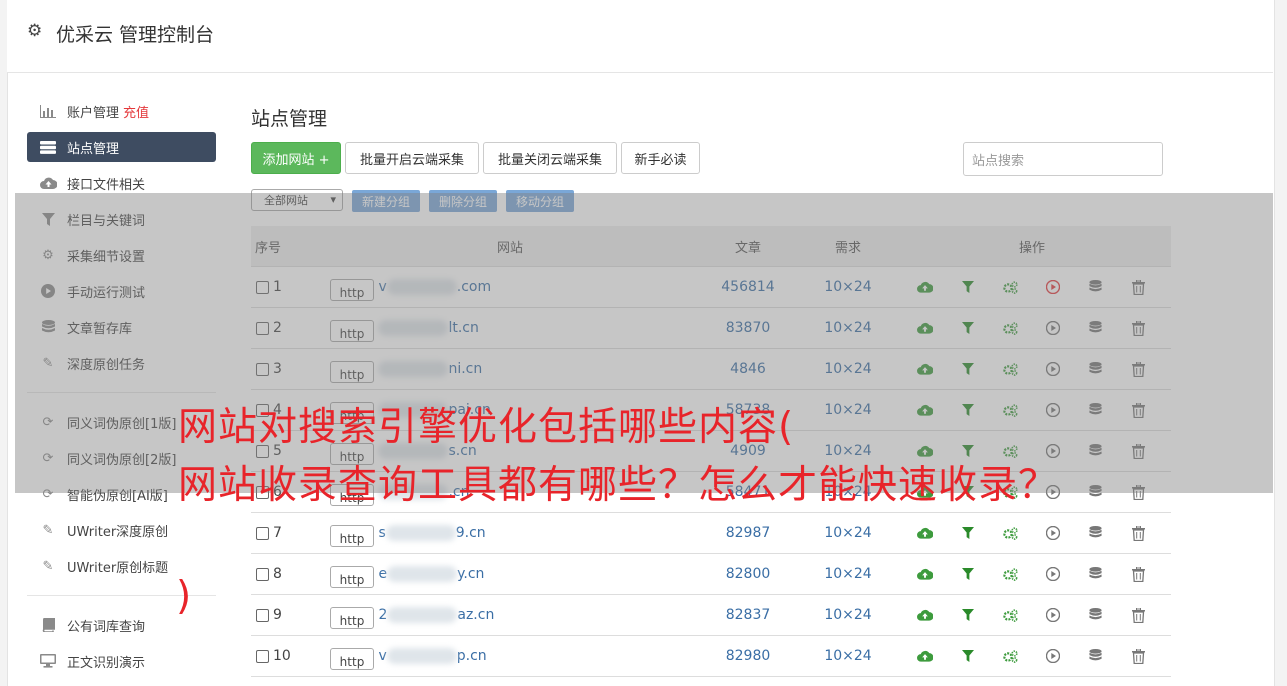  What do you see at coordinates (618, 485) in the screenshot?
I see `watermark-line-2: 网站收录查询工具都有哪些？怎么才能快速收录？` at bounding box center [618, 485].